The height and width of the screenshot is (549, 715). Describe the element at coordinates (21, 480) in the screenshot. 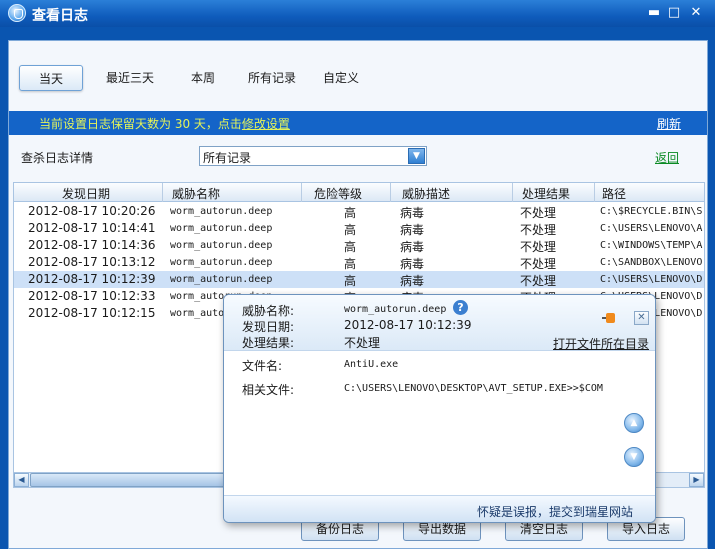

I see `scroll-left-icon: ◀` at that location.